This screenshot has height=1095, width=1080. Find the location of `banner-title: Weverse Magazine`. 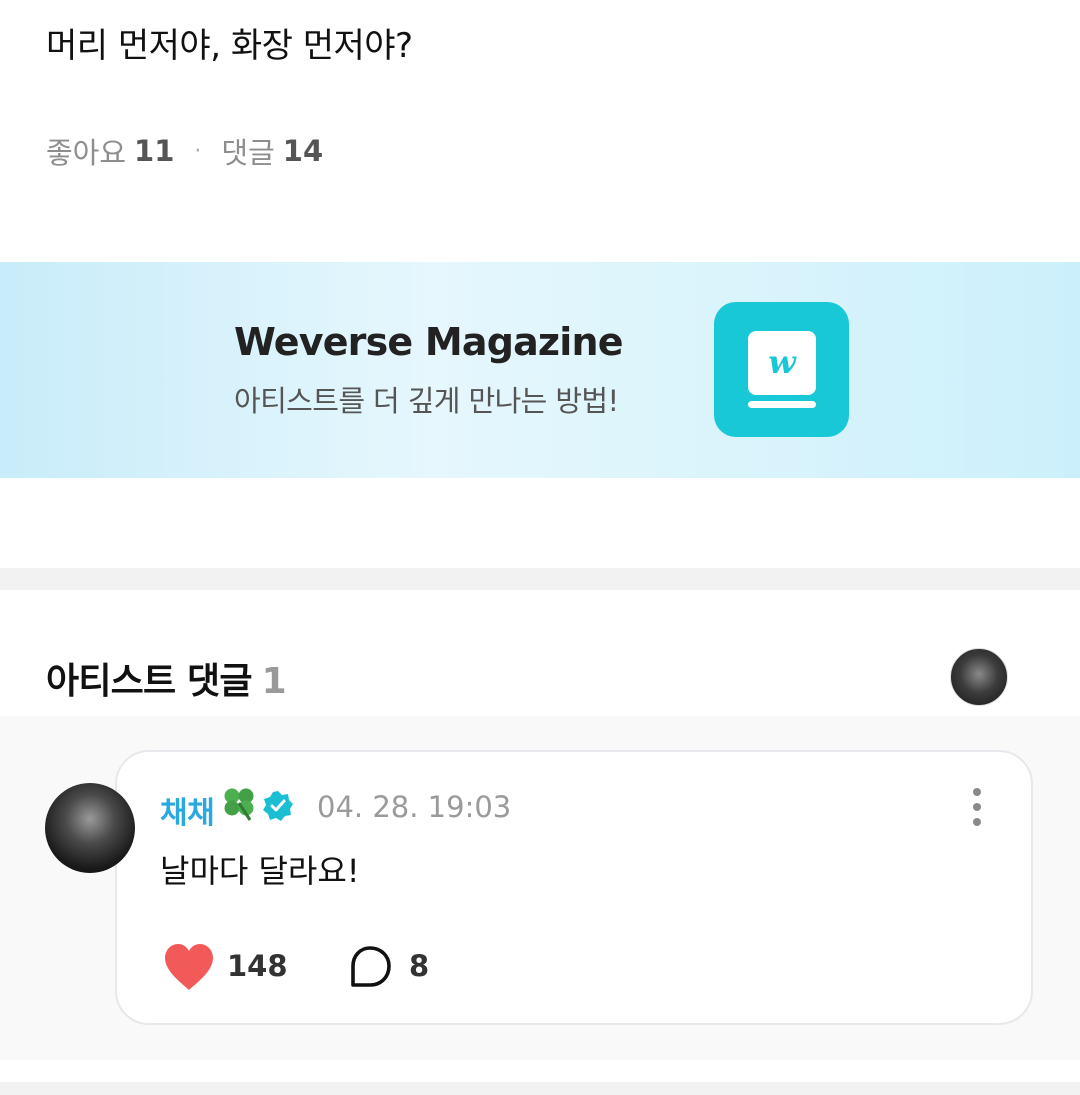

banner-title: Weverse Magazine is located at coordinates (429, 342).